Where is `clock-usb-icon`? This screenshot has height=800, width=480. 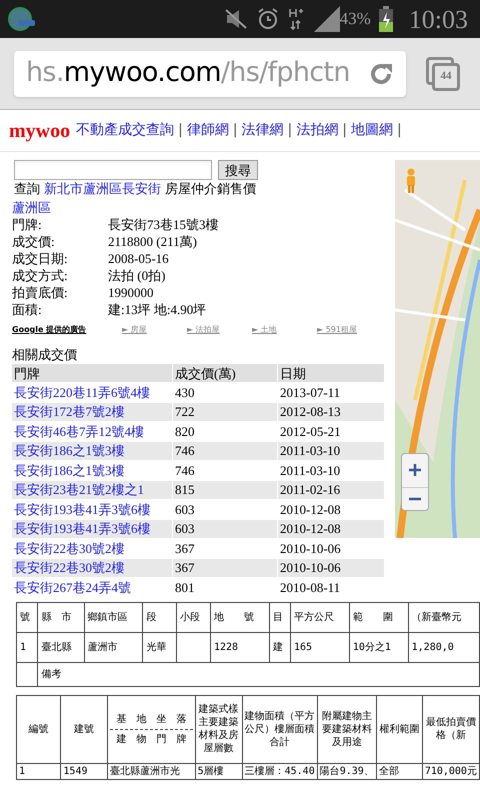
clock-usb-icon is located at coordinates (22, 19).